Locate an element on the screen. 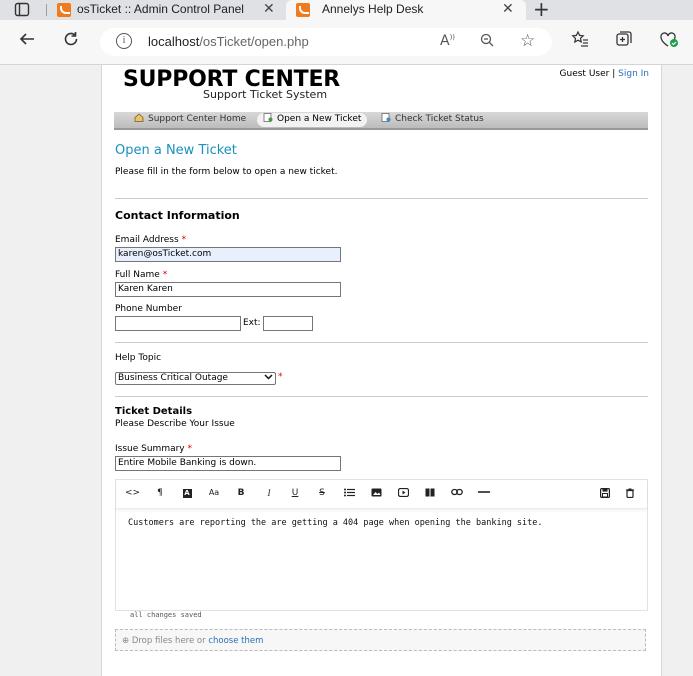 This screenshot has height=676, width=693. phone-field is located at coordinates (178, 323).